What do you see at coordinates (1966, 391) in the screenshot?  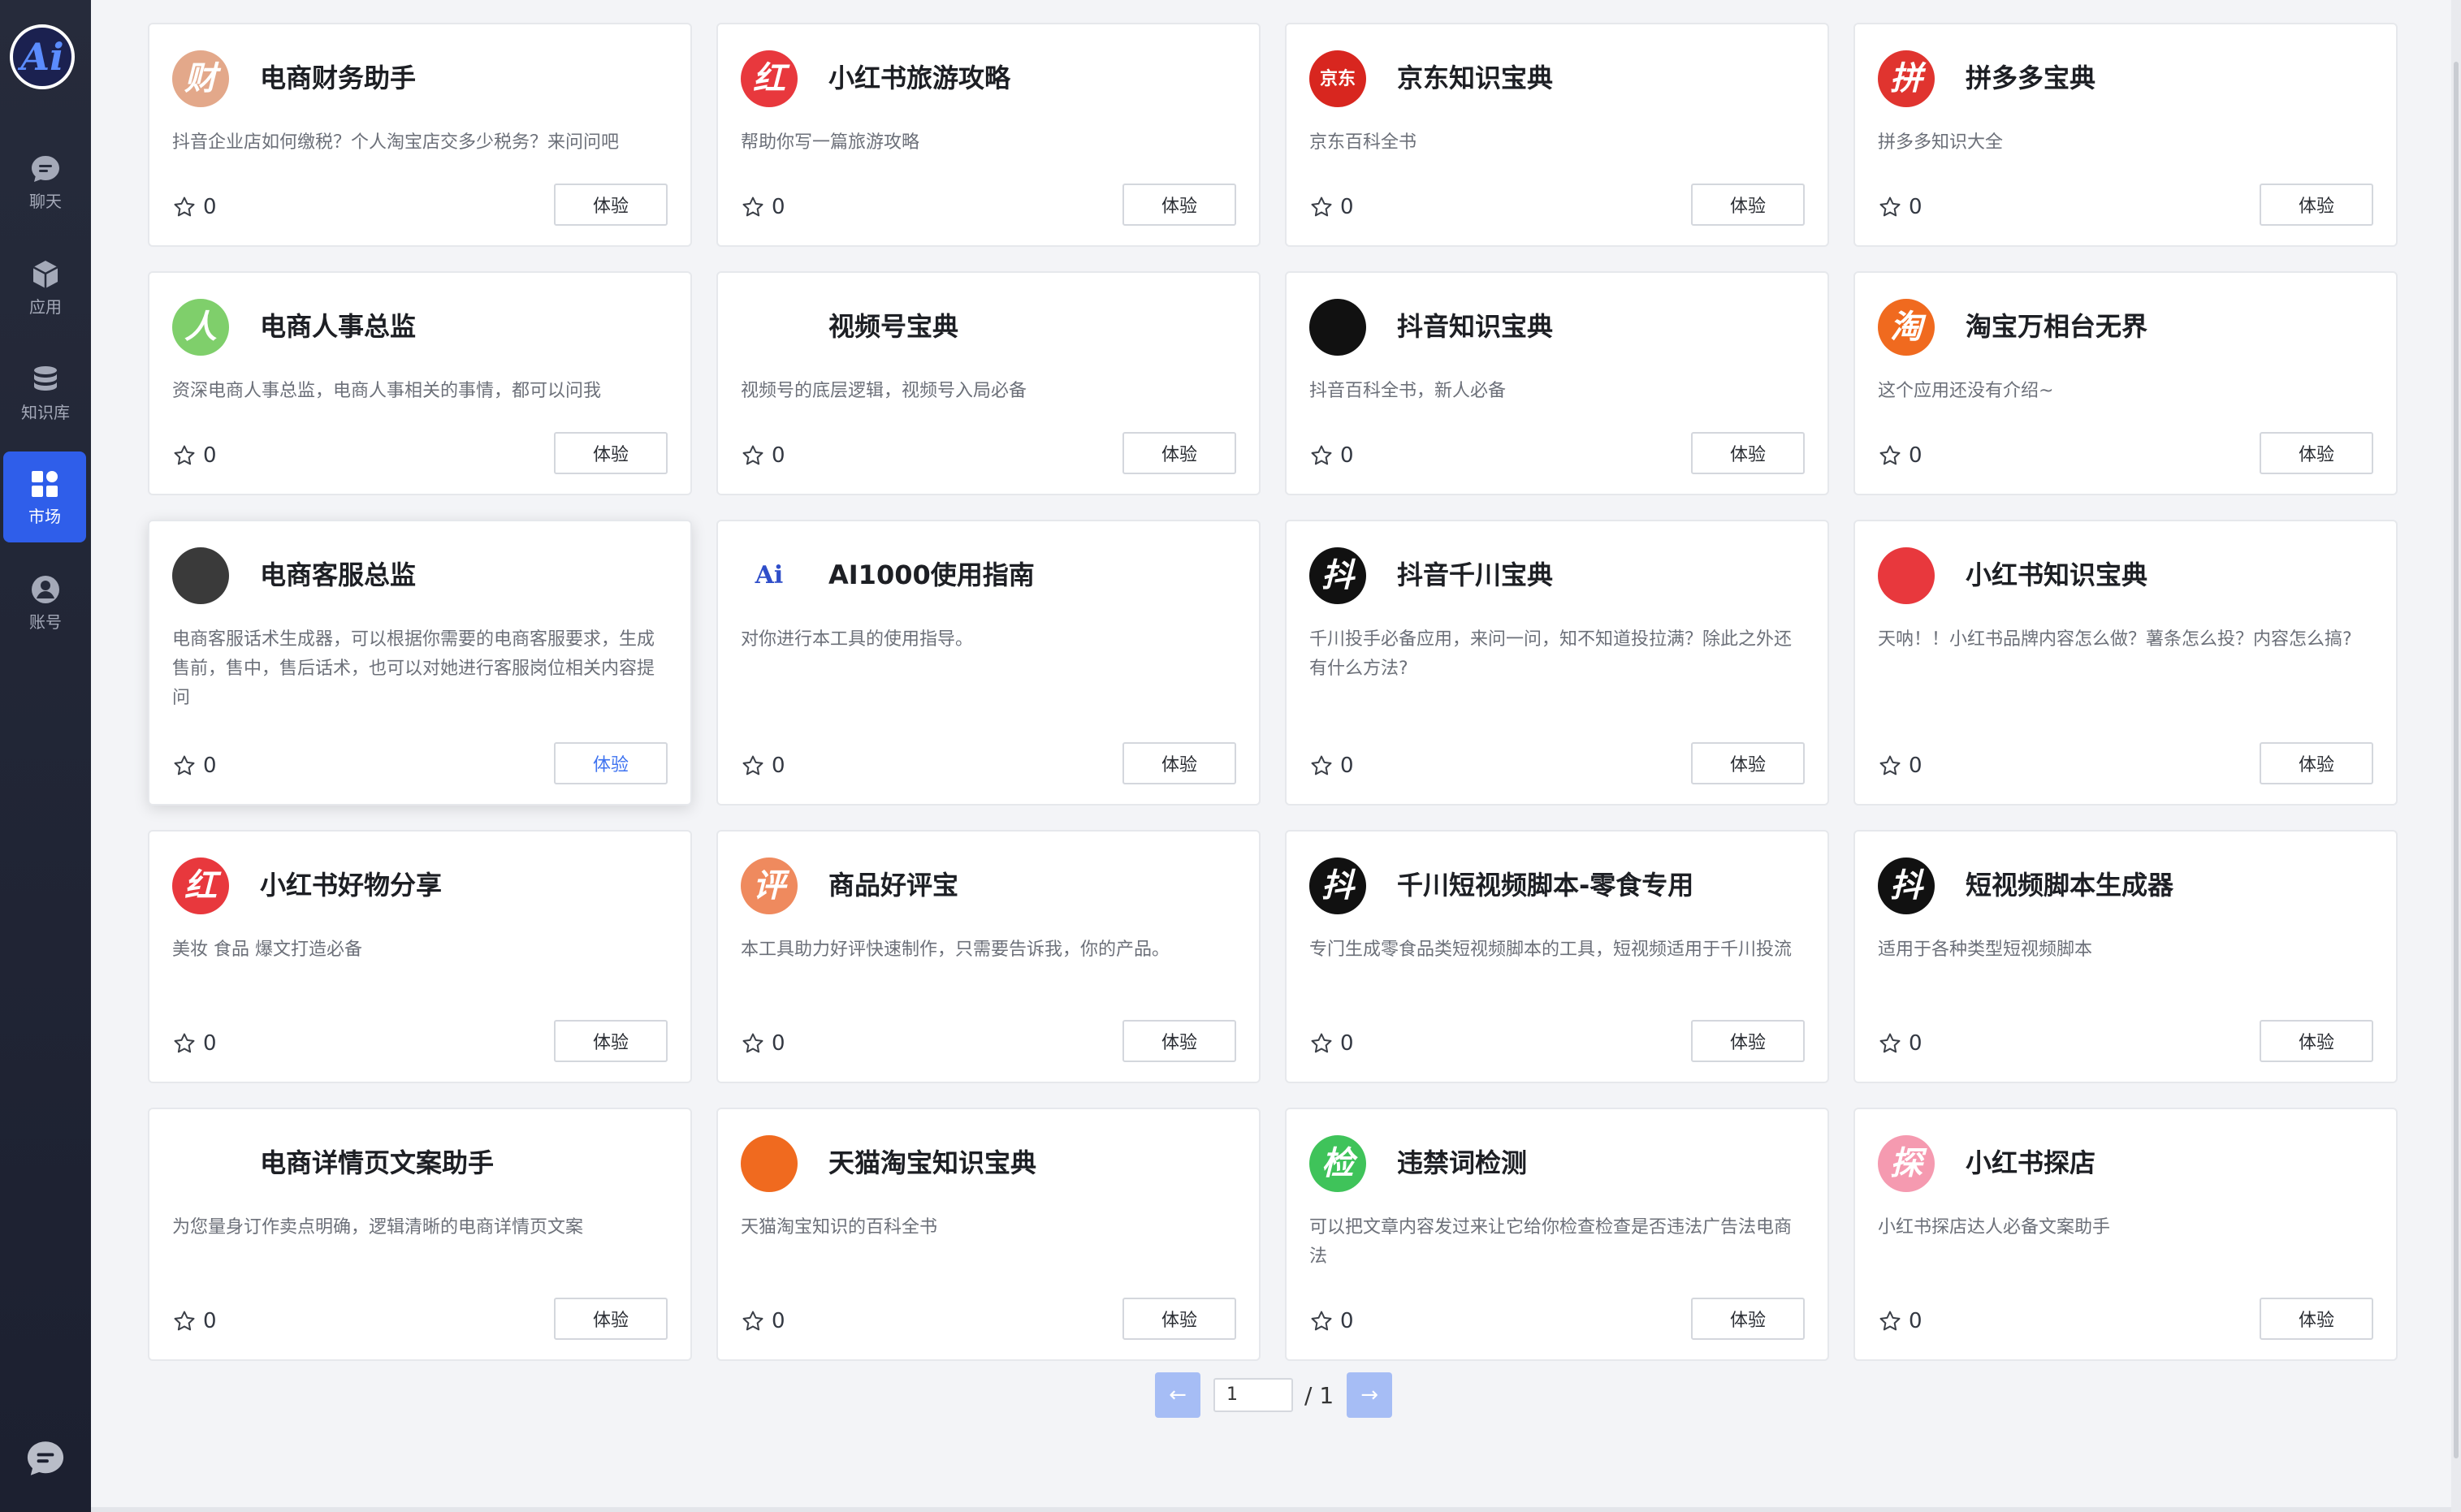 I see `app-card-description: 这个应用还没有介绍~` at bounding box center [1966, 391].